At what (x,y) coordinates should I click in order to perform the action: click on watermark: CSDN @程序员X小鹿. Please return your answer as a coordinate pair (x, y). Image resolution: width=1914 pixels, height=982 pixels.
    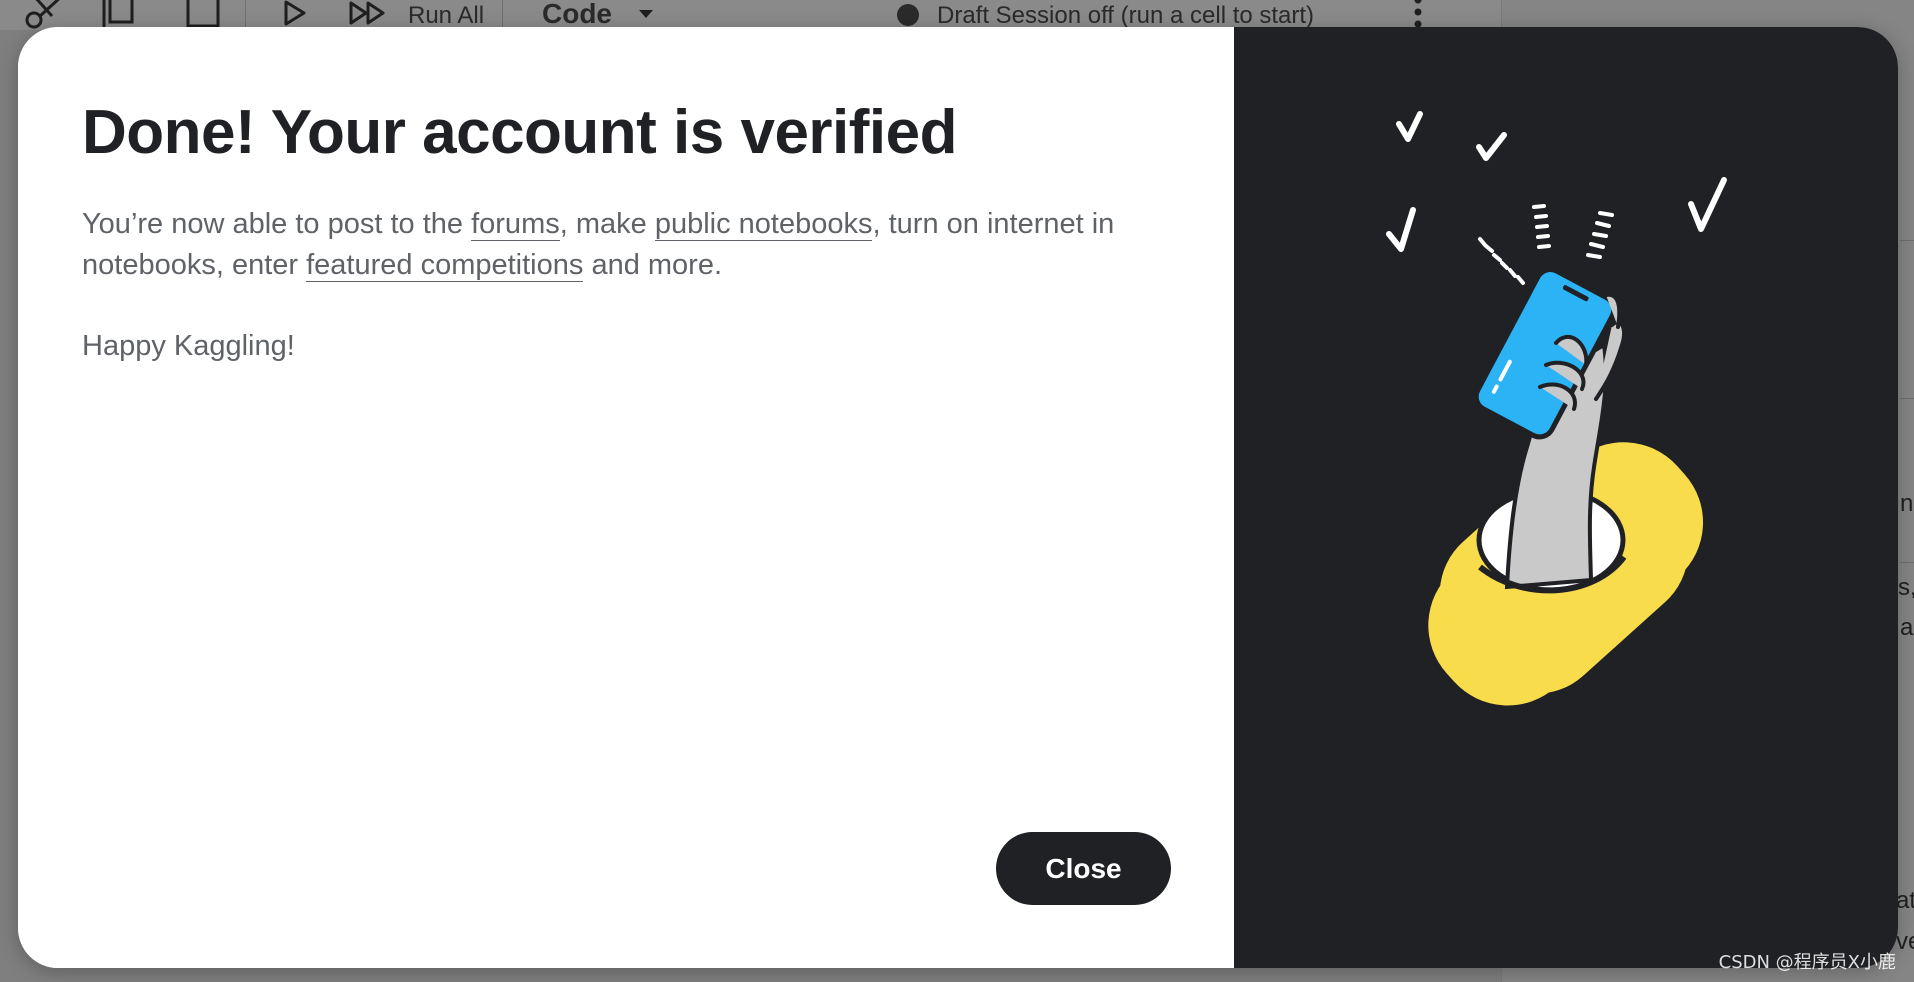
    Looking at the image, I should click on (1807, 962).